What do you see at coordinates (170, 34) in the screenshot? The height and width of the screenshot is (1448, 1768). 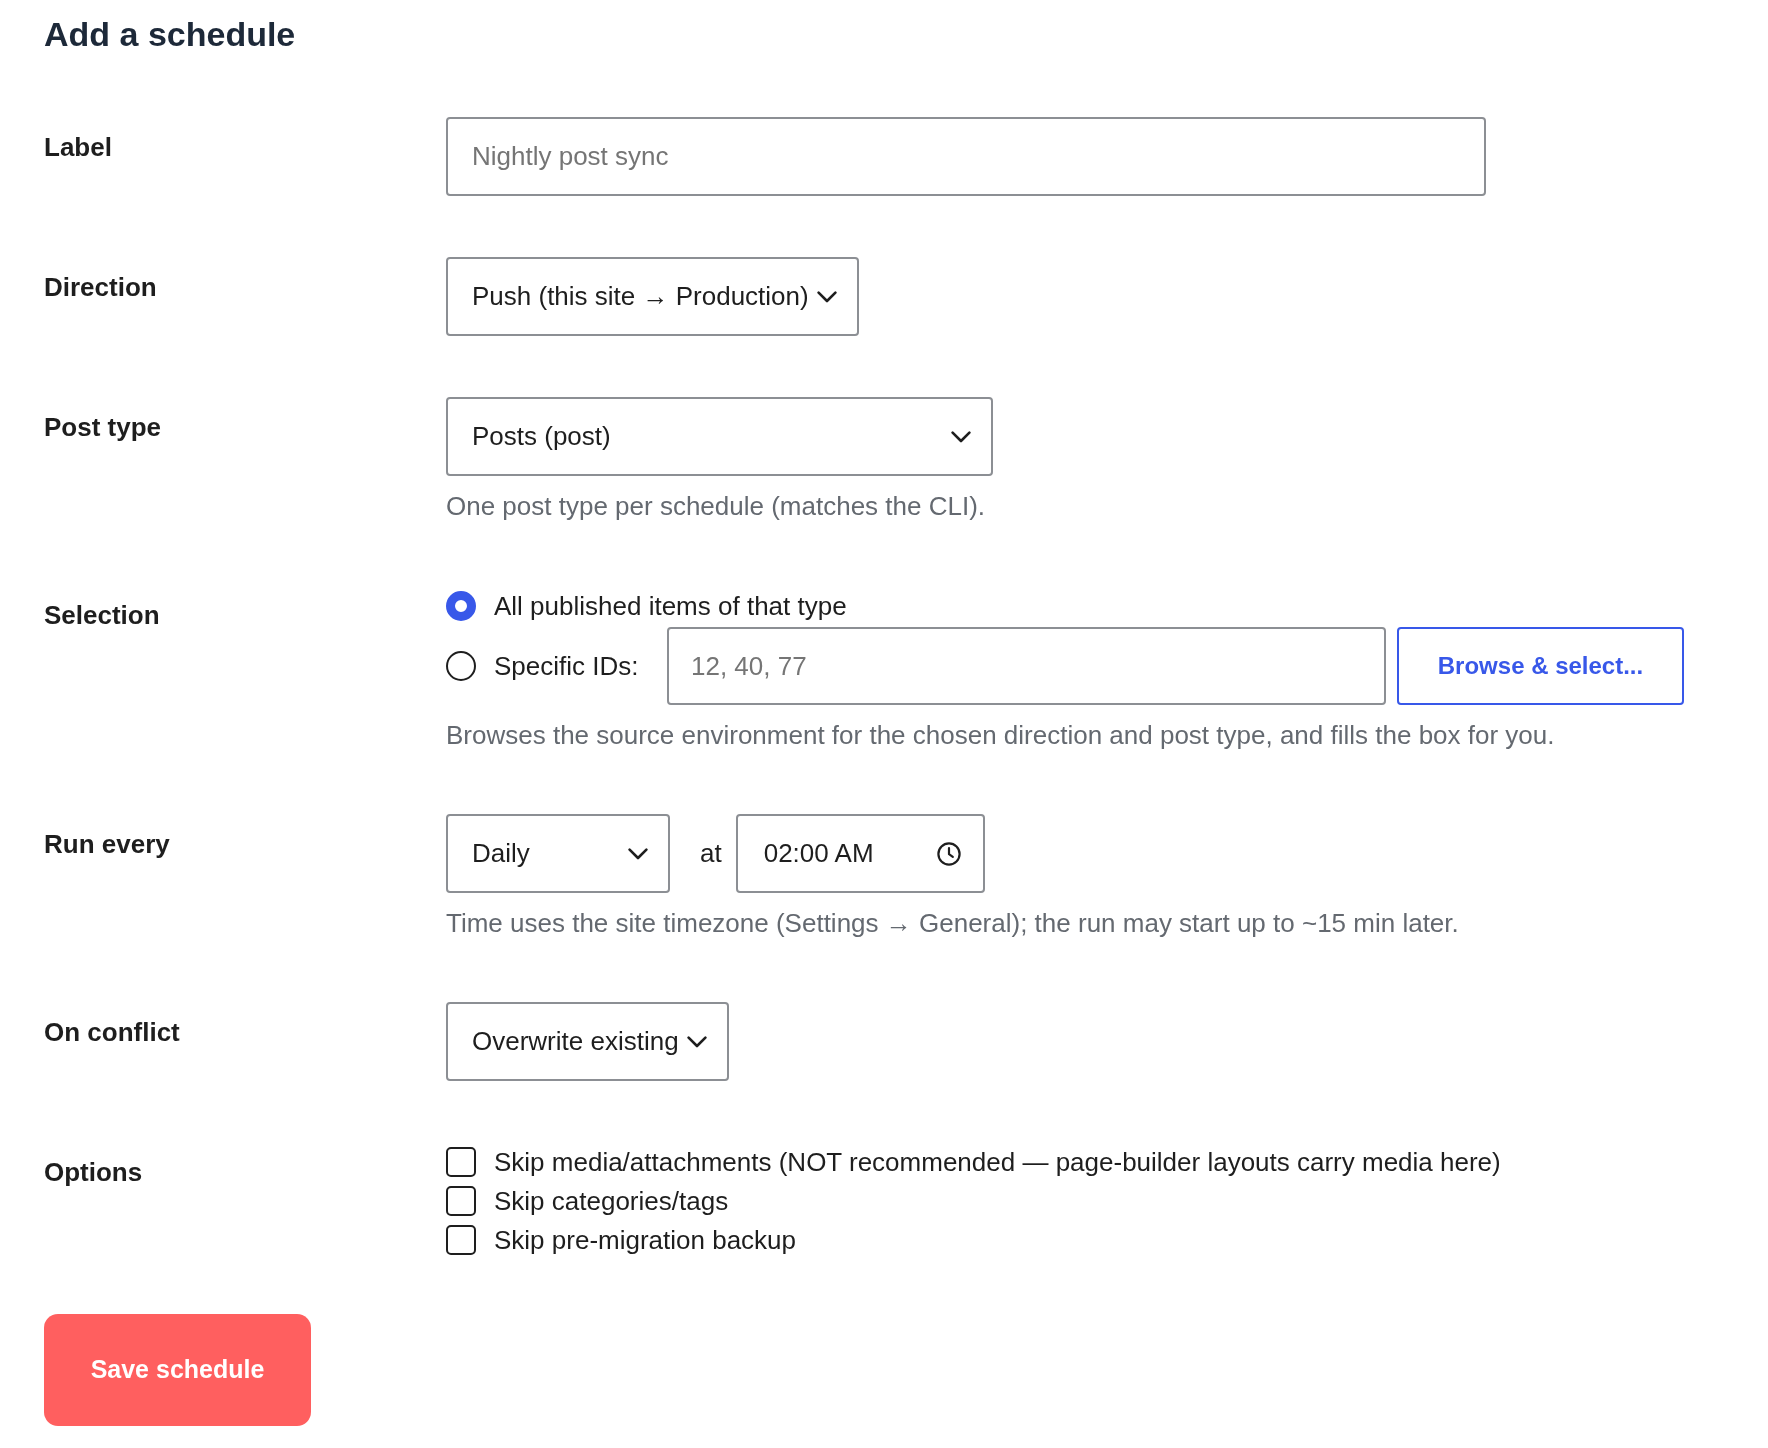 I see `page-title: Add a schedule` at bounding box center [170, 34].